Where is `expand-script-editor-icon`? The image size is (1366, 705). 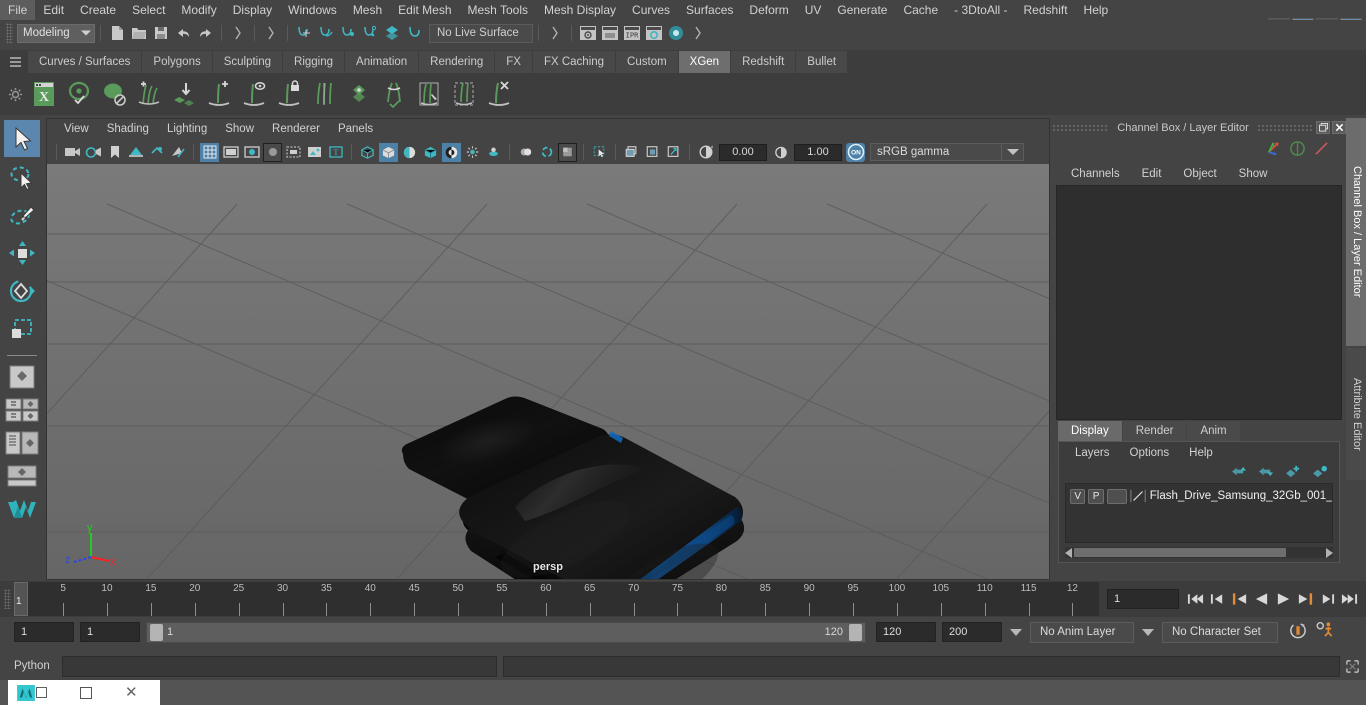 expand-script-editor-icon is located at coordinates (1352, 666).